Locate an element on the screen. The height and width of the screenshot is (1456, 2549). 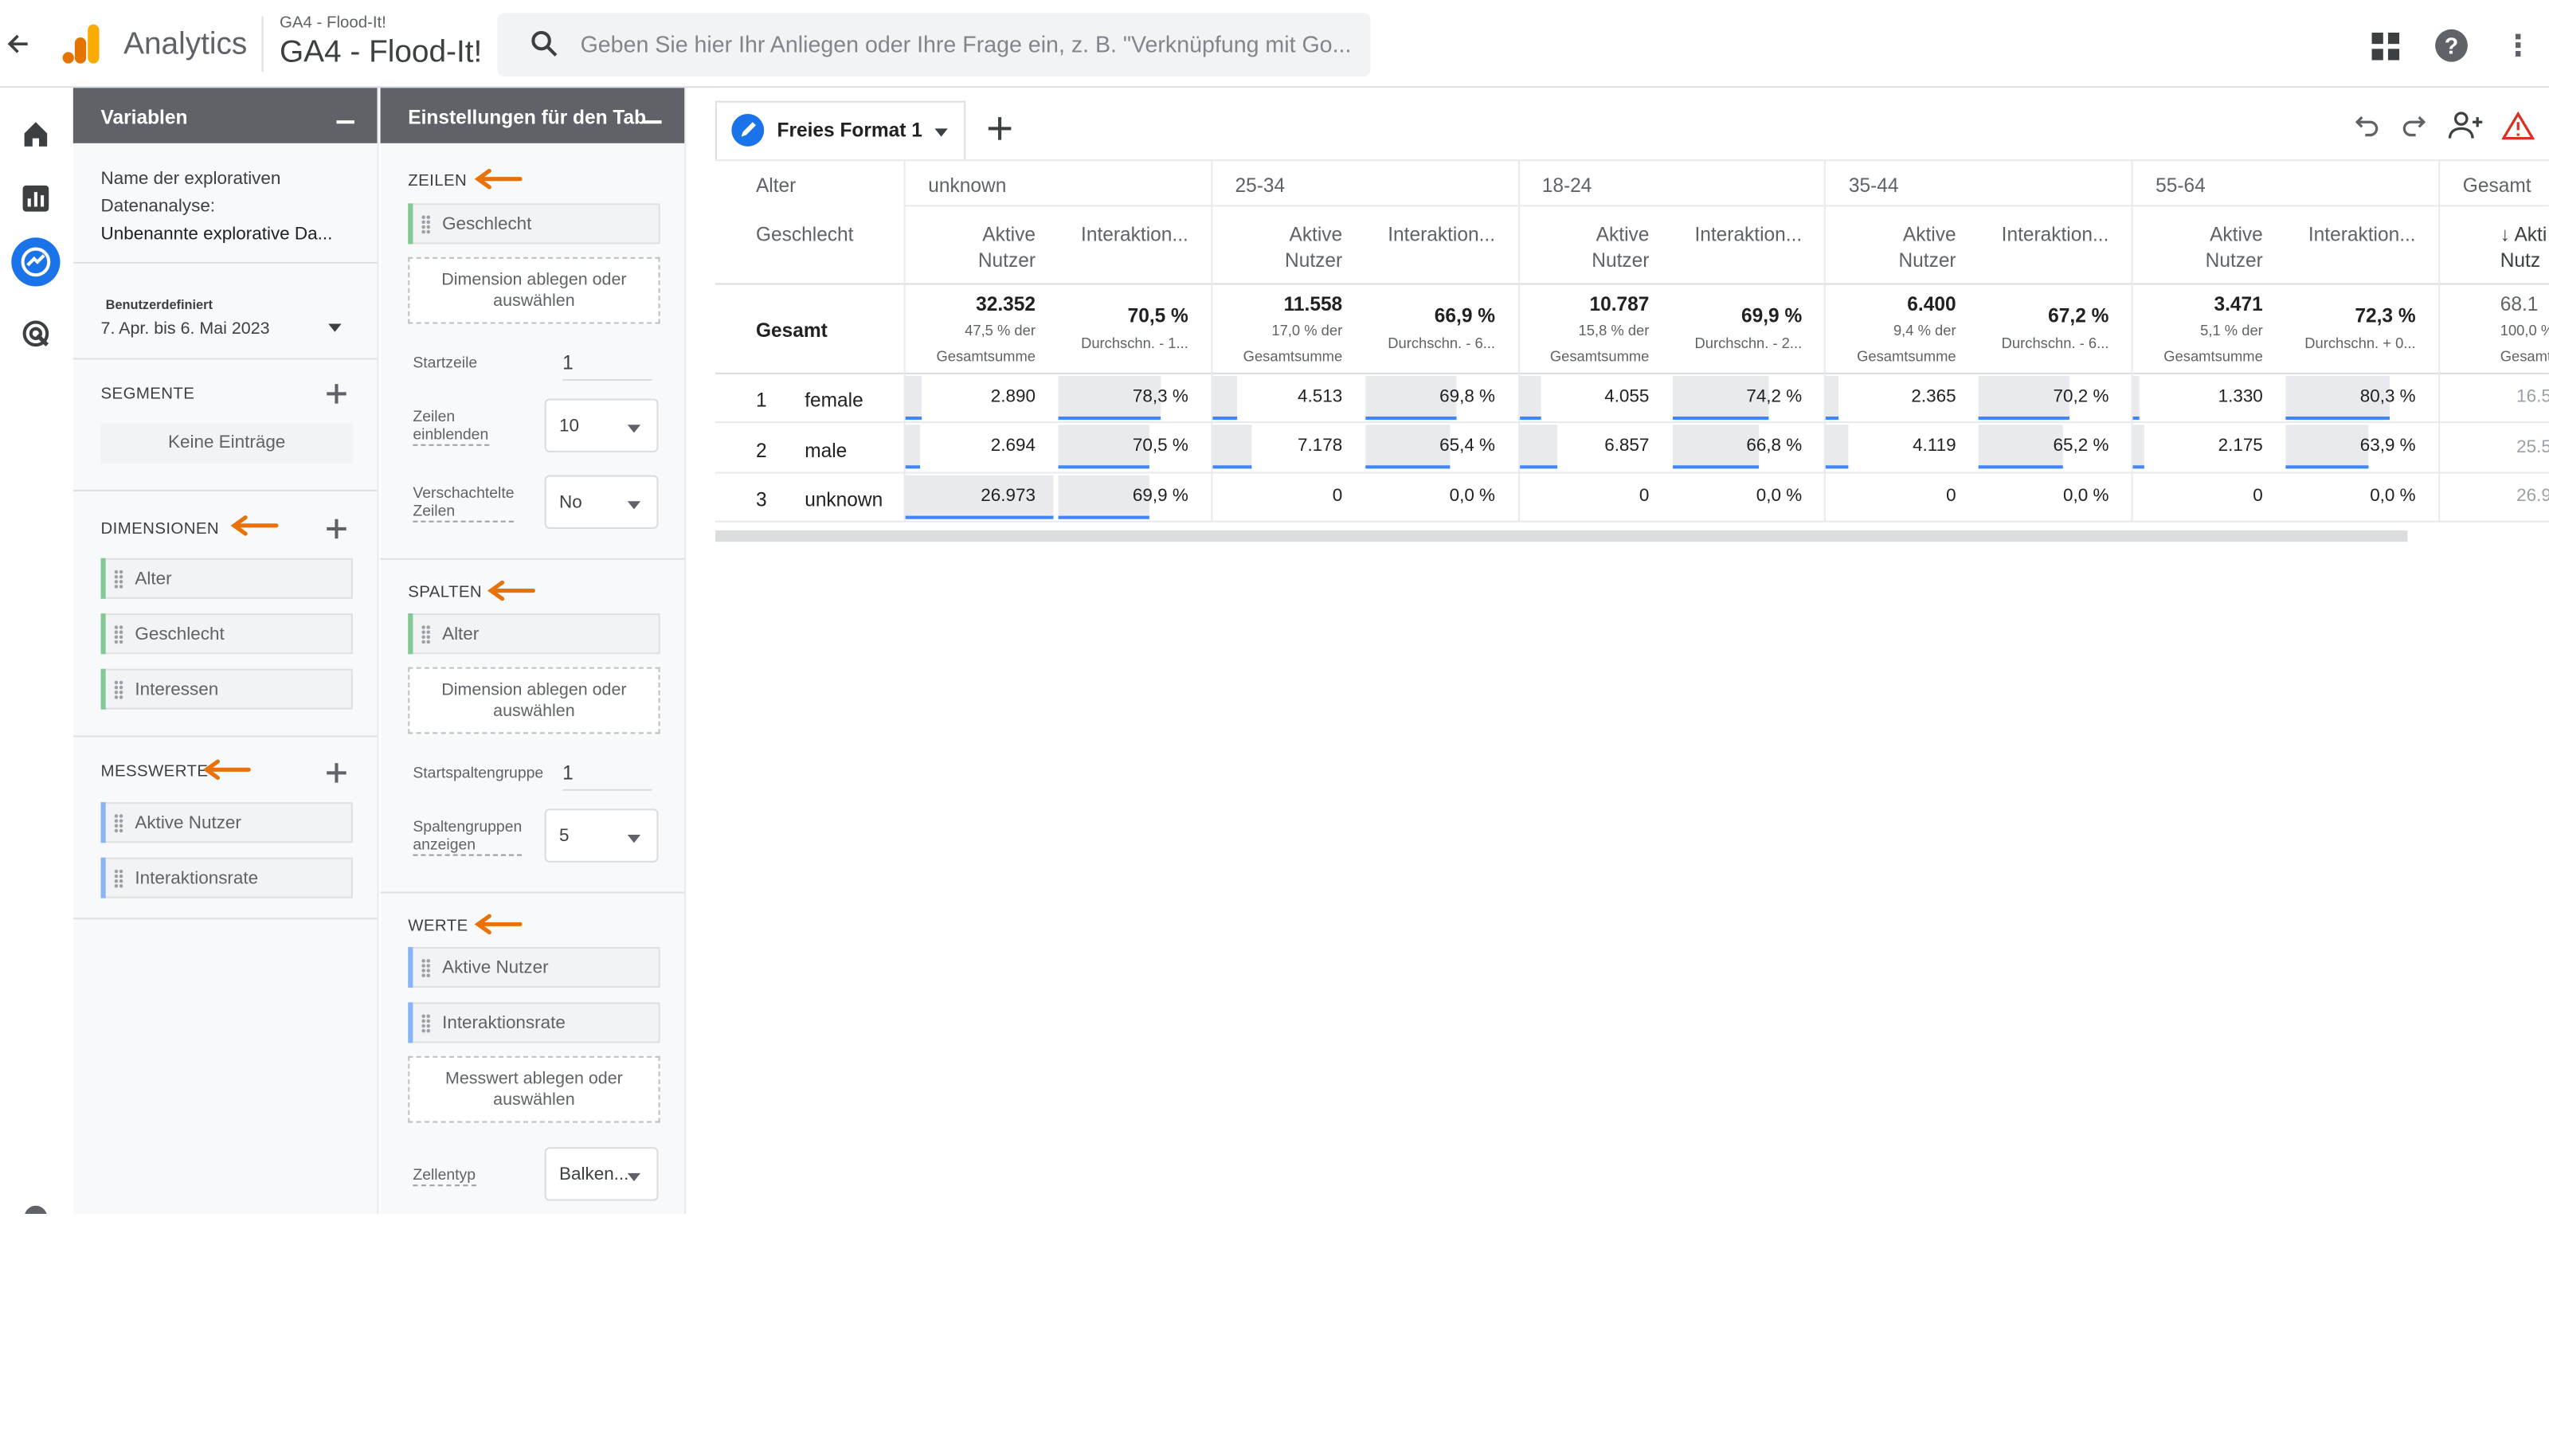
column-dimension-header: Alter is located at coordinates (776, 186).